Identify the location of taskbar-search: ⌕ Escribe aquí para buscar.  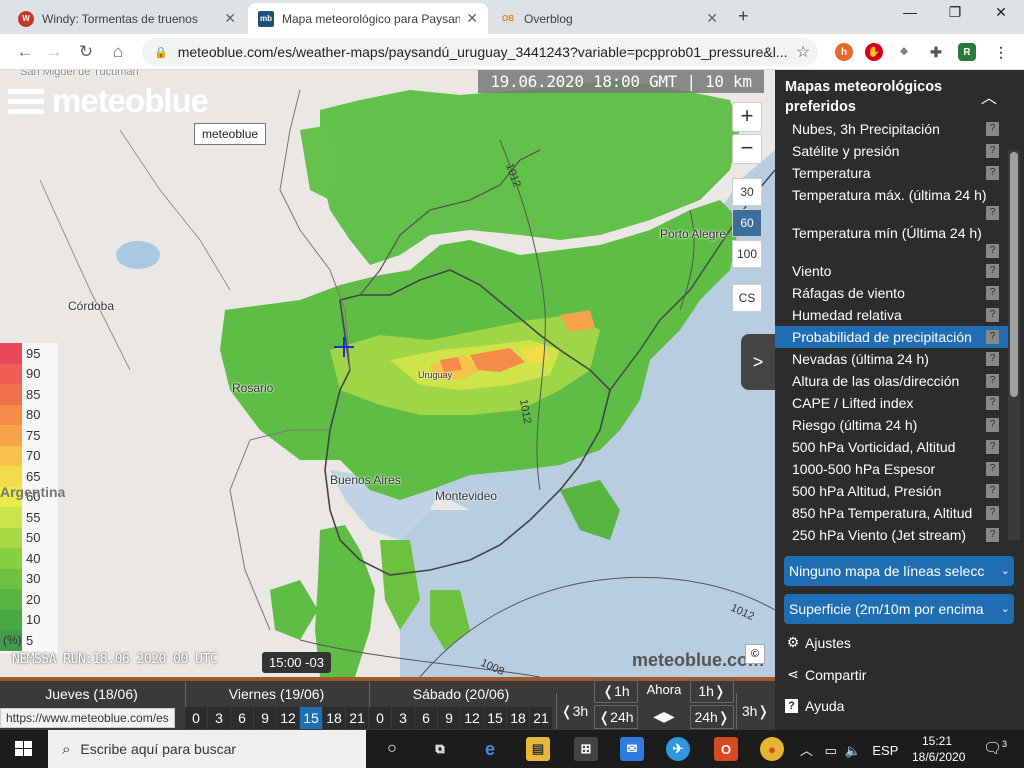
(207, 749).